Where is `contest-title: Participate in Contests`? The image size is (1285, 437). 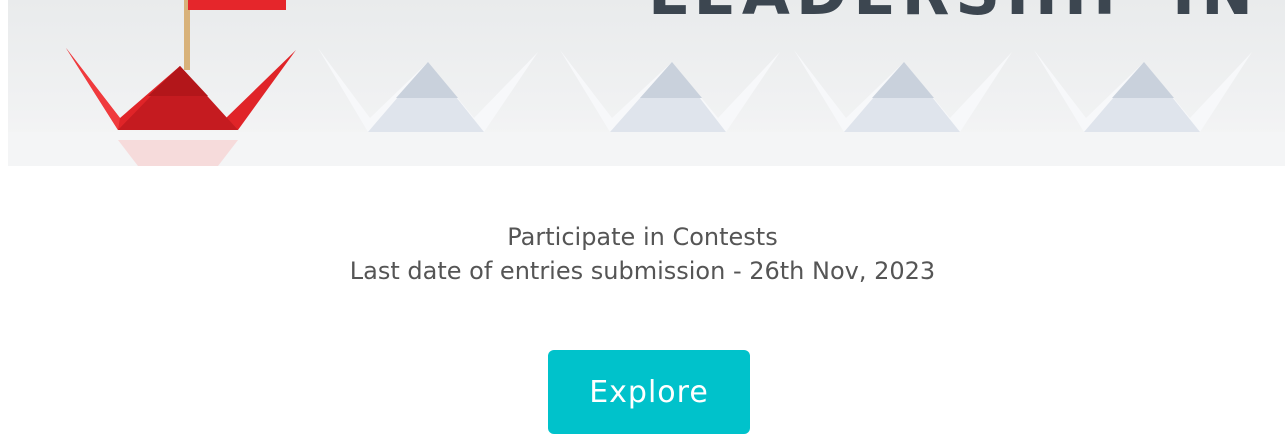 contest-title: Participate in Contests is located at coordinates (642, 237).